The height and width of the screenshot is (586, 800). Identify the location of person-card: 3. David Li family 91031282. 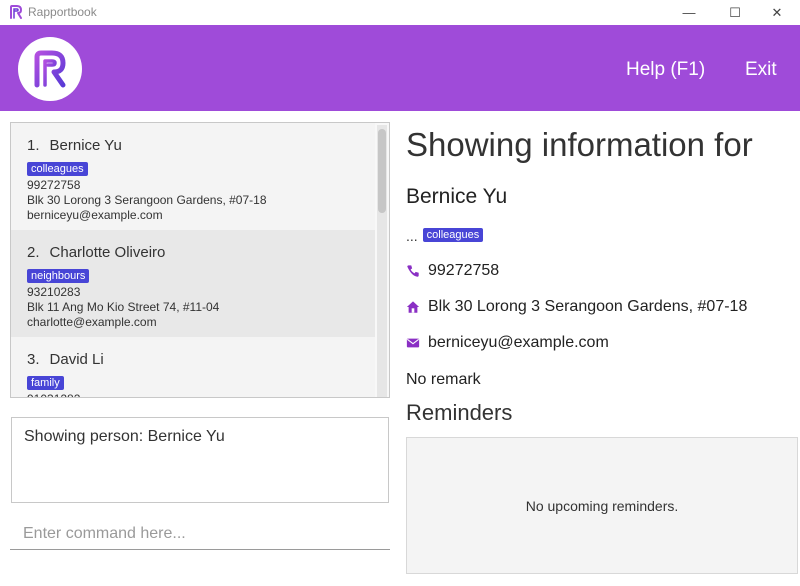
(193, 367).